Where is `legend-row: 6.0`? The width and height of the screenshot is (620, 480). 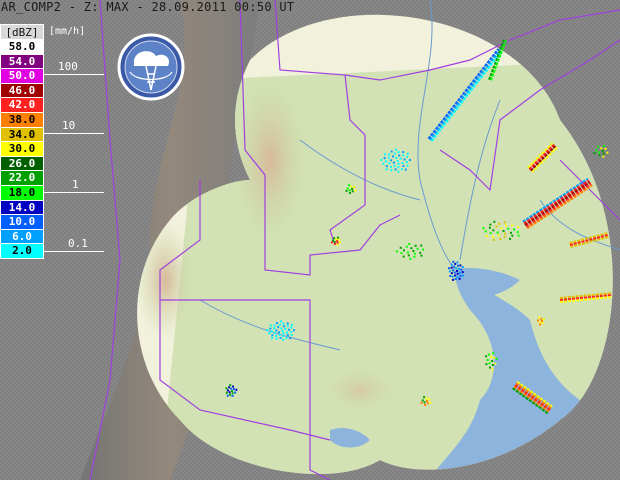 legend-row: 6.0 is located at coordinates (22, 237).